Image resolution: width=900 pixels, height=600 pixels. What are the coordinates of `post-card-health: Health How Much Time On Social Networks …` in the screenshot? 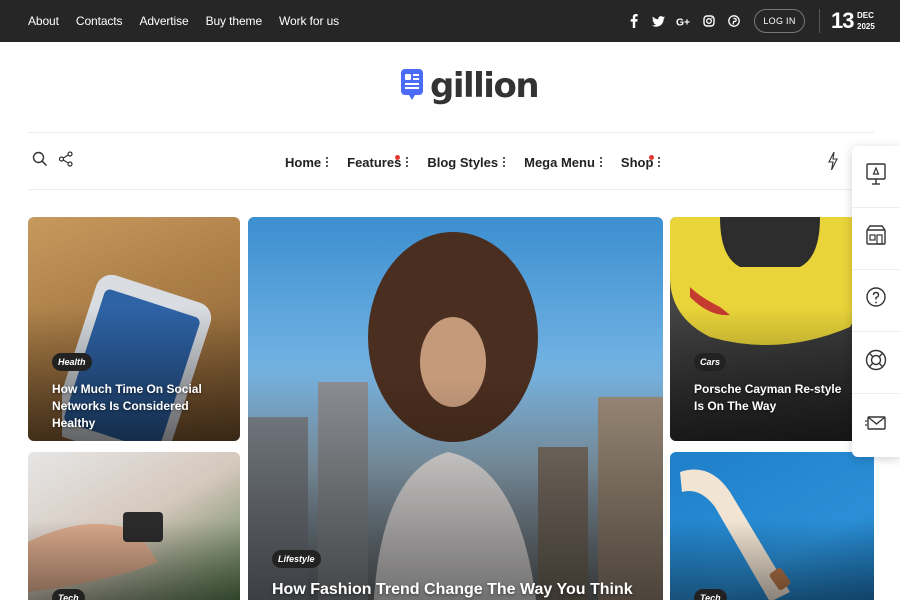 It's located at (134, 329).